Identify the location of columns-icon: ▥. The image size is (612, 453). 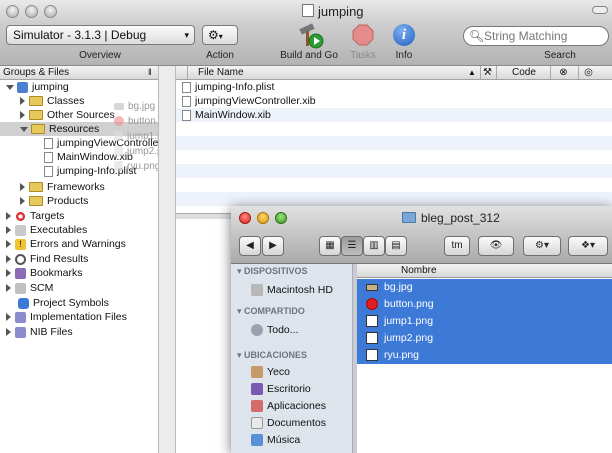
(374, 245).